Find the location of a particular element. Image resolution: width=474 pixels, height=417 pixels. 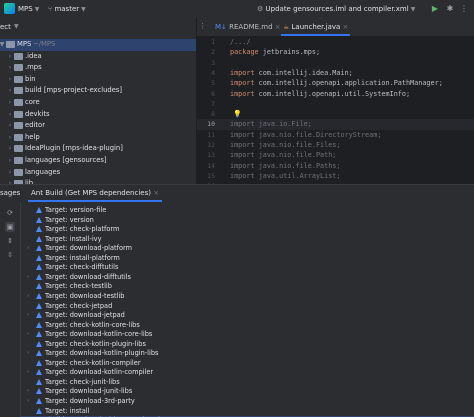

build-target-row: › Target: download-difftutils is located at coordinates (247, 278).